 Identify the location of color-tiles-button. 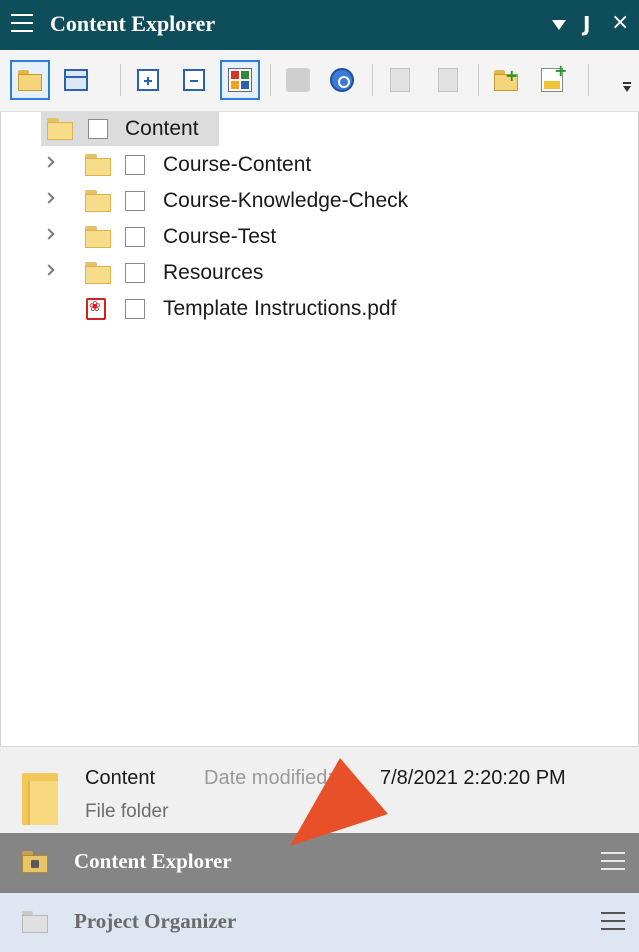
(240, 80).